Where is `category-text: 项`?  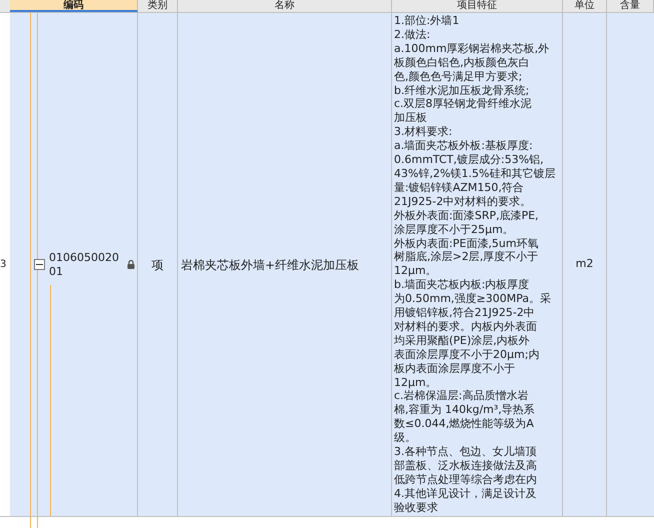
category-text: 项 is located at coordinates (158, 265).